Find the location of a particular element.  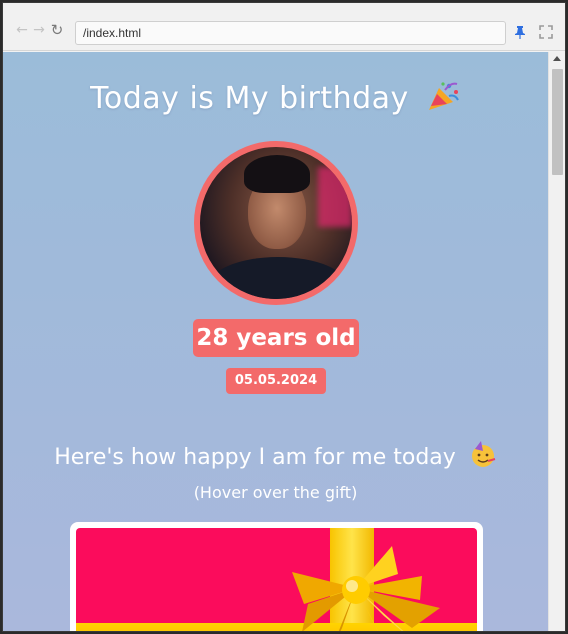

pin-icon is located at coordinates (520, 32).